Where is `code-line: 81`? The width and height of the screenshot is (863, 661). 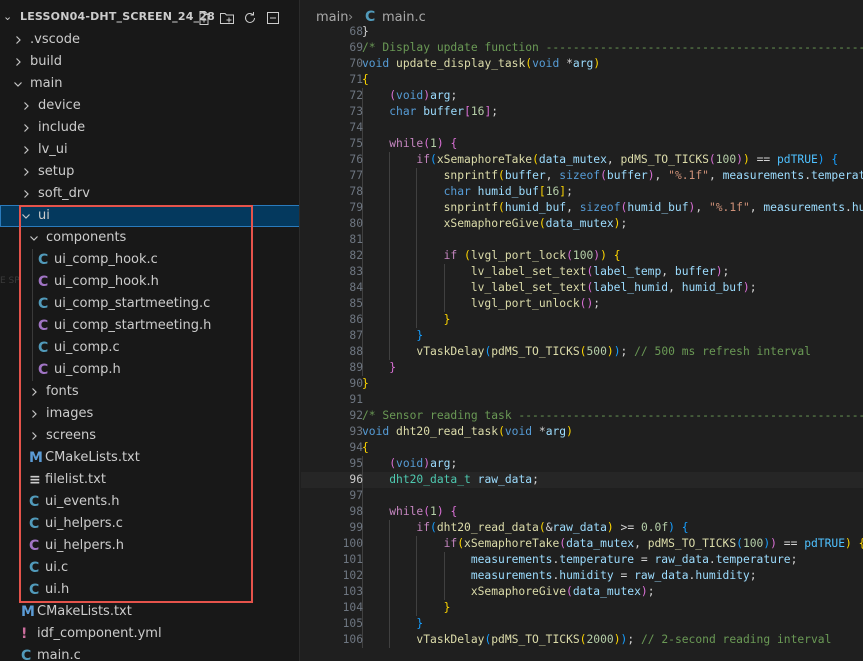 code-line: 81 is located at coordinates (582, 240).